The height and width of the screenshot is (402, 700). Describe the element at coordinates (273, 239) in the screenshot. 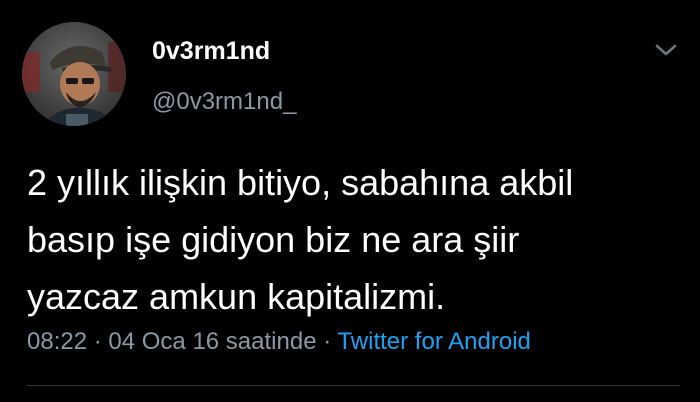

I see `tweet-line: basıp işe gidiyon biz ne ara şiir` at that location.